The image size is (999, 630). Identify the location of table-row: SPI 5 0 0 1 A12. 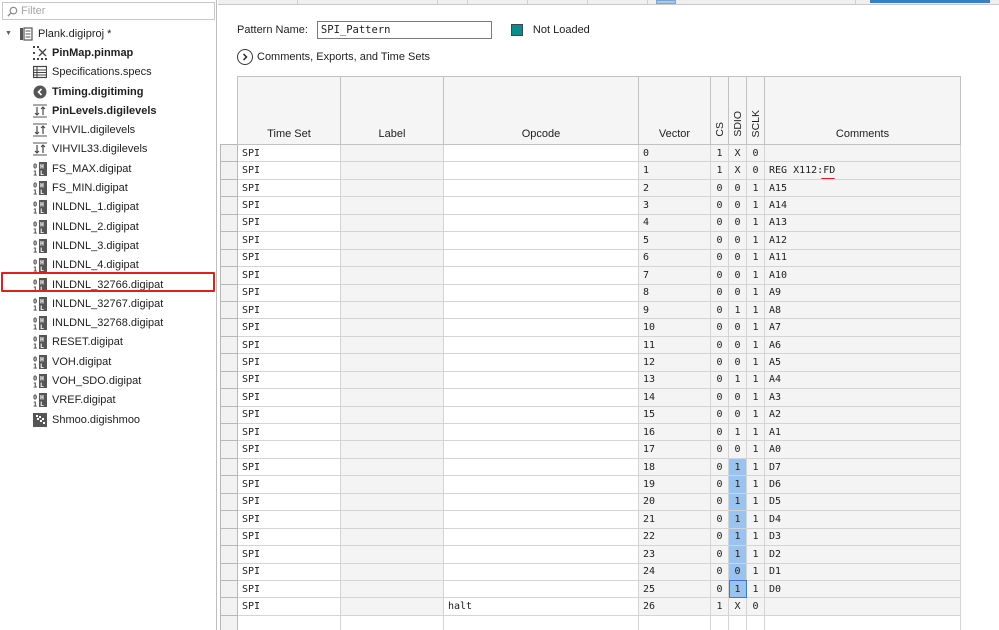
(590, 240).